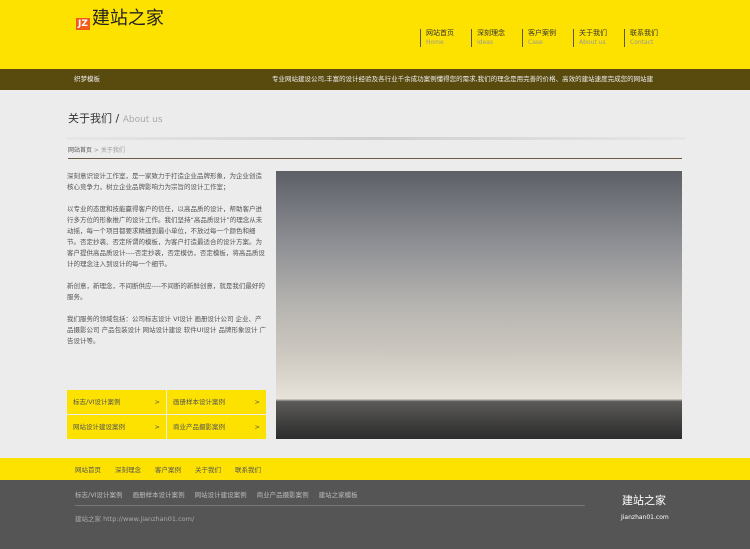 Image resolution: width=750 pixels, height=549 pixels. Describe the element at coordinates (535, 42) in the screenshot. I see `nav-sublabel: Case` at that location.